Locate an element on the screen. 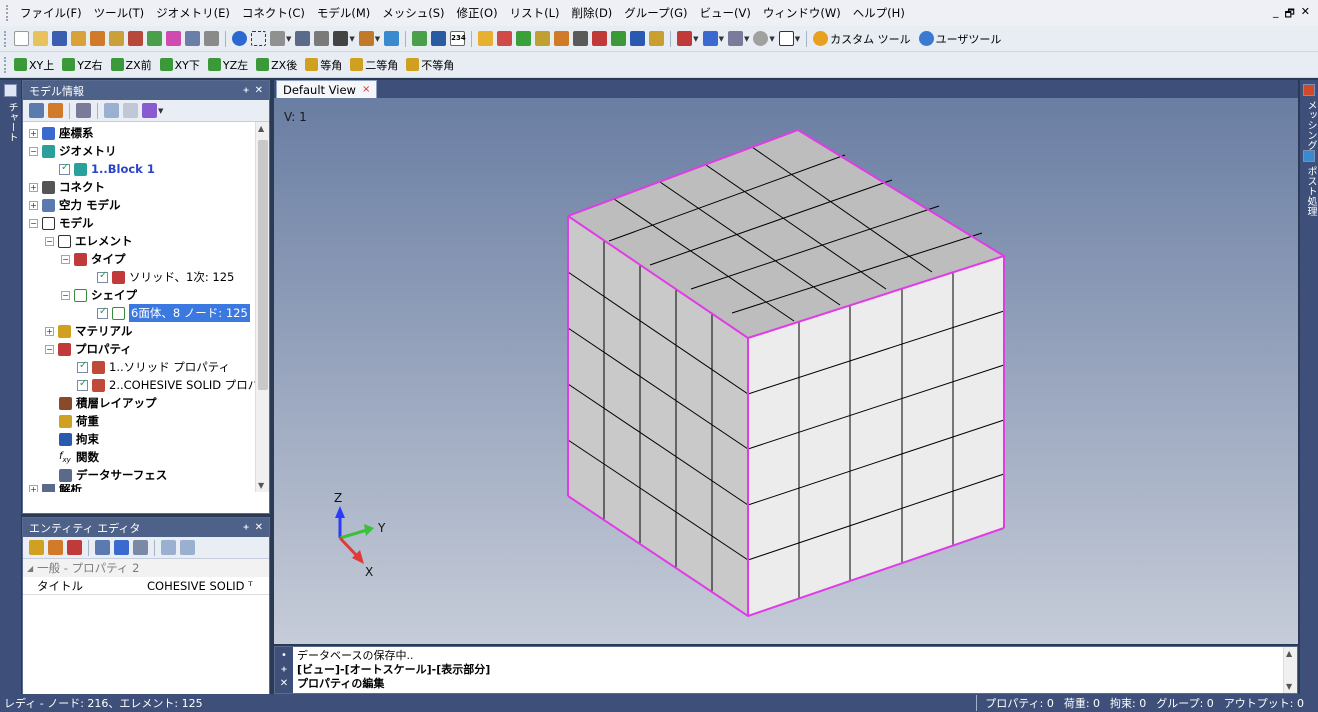 The width and height of the screenshot is (1318, 712). tree-item-hexa: 6面体、8 ノード: 125 is located at coordinates (173, 313).